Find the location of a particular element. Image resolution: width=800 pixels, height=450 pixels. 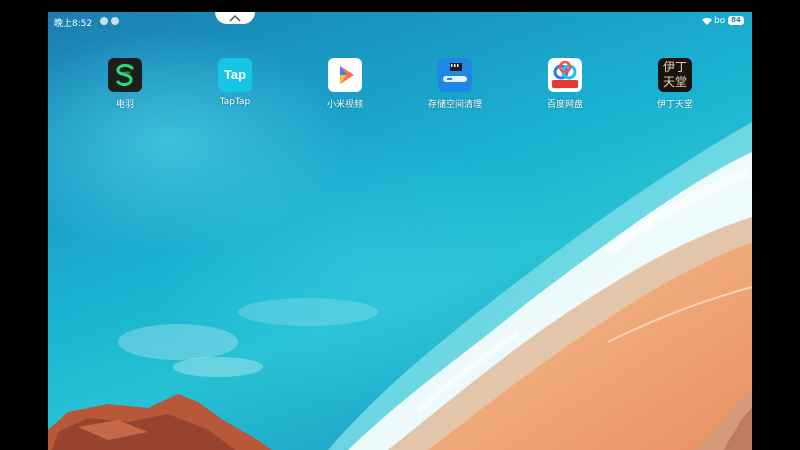

app-mi-video: 小米视频 is located at coordinates (345, 84).